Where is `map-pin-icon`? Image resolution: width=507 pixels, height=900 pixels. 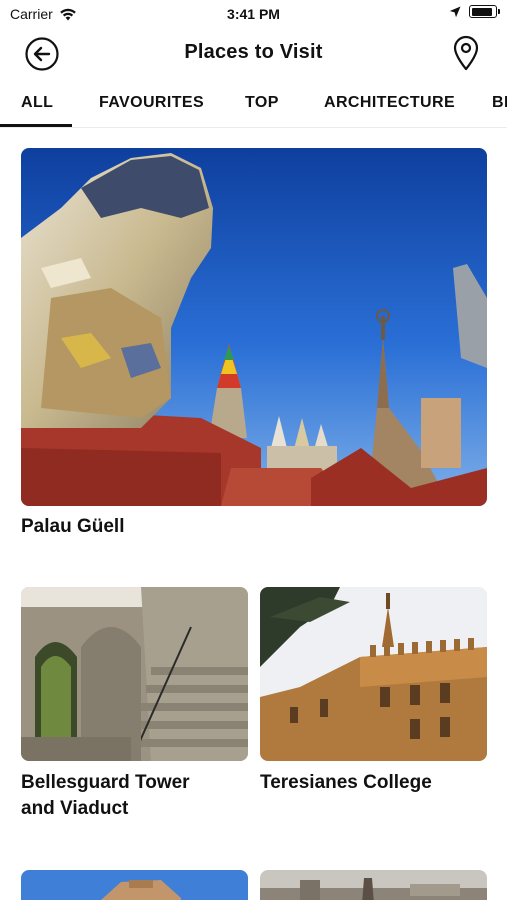 map-pin-icon is located at coordinates (466, 53).